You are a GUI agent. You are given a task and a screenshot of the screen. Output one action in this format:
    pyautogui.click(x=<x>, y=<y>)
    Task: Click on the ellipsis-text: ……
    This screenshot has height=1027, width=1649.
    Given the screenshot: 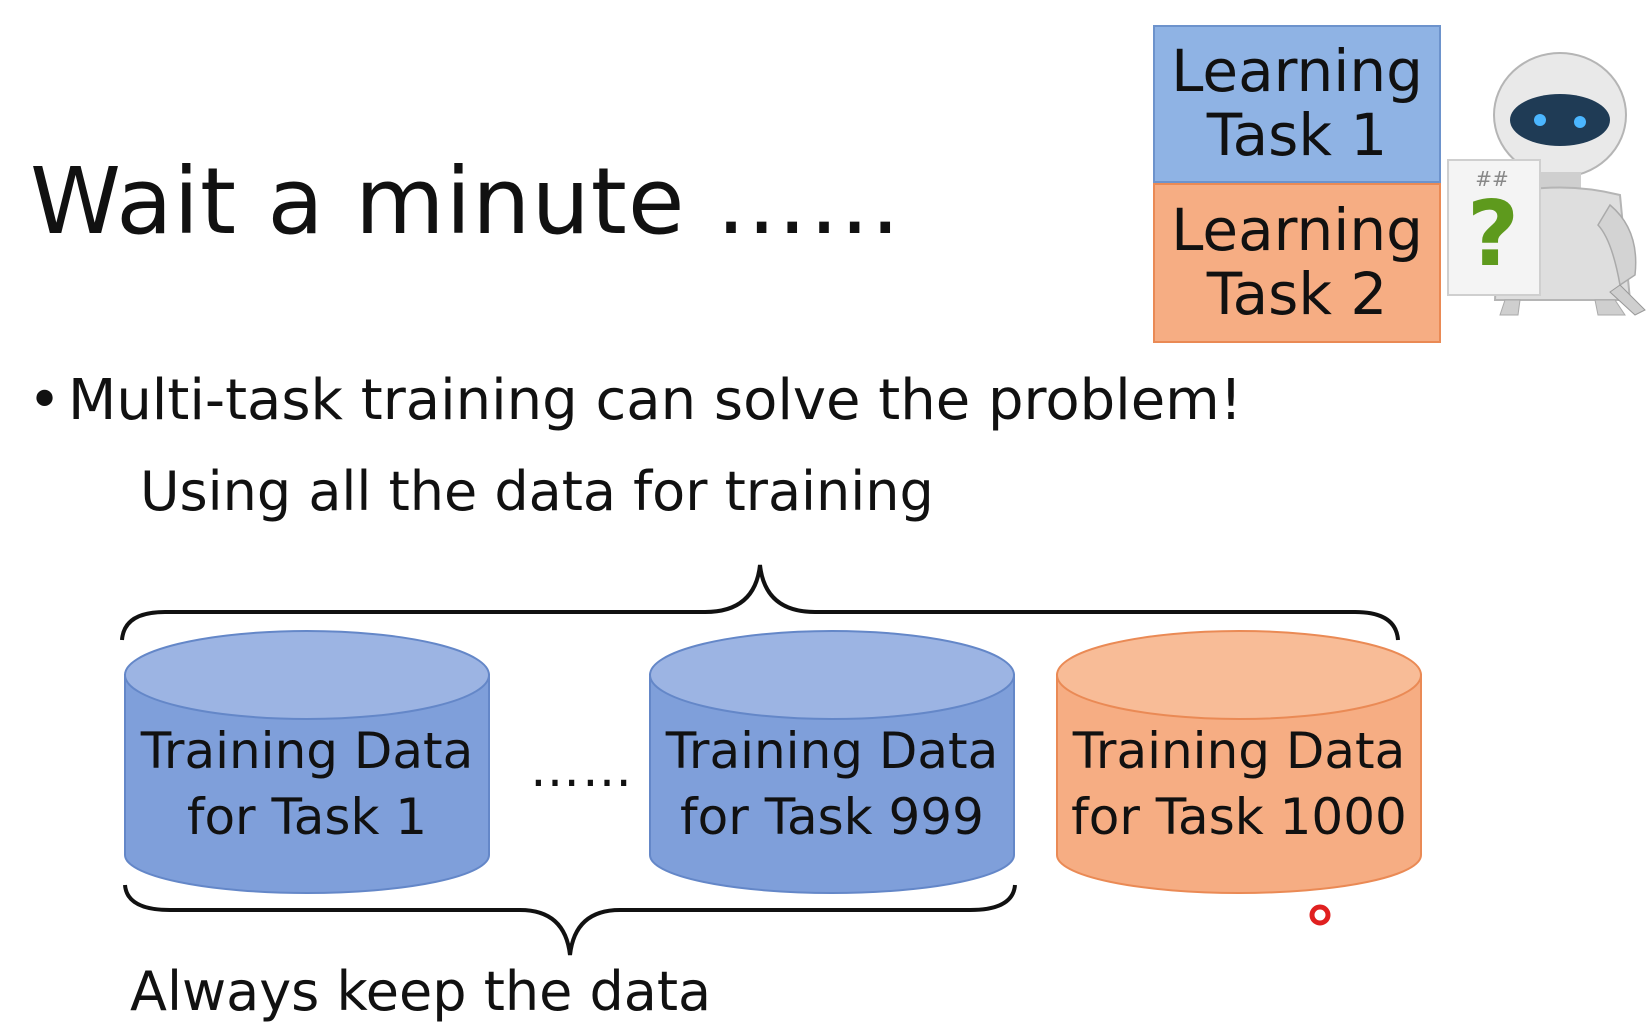 What is the action you would take?
    pyautogui.click(x=582, y=769)
    